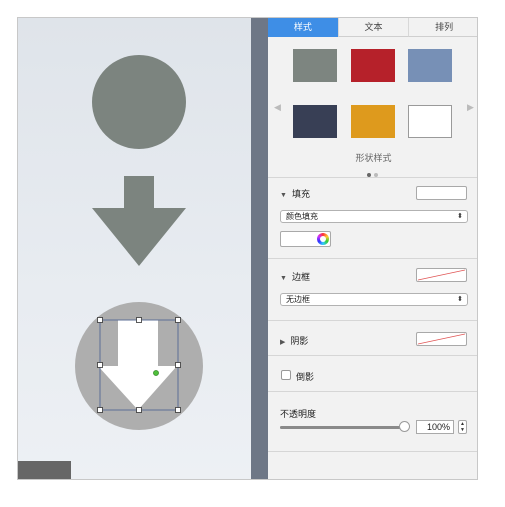  I want to click on resize-handle-middle-right, so click(178, 365).